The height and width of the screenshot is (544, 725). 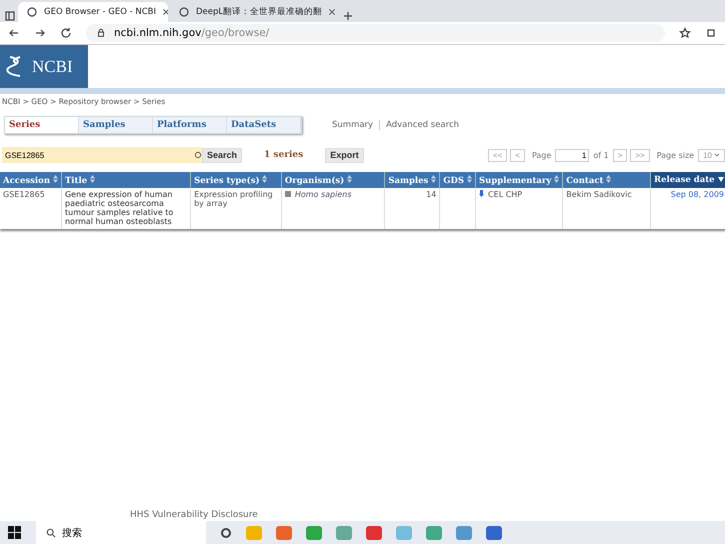 I want to click on geo-tab: Samples, so click(x=116, y=125).